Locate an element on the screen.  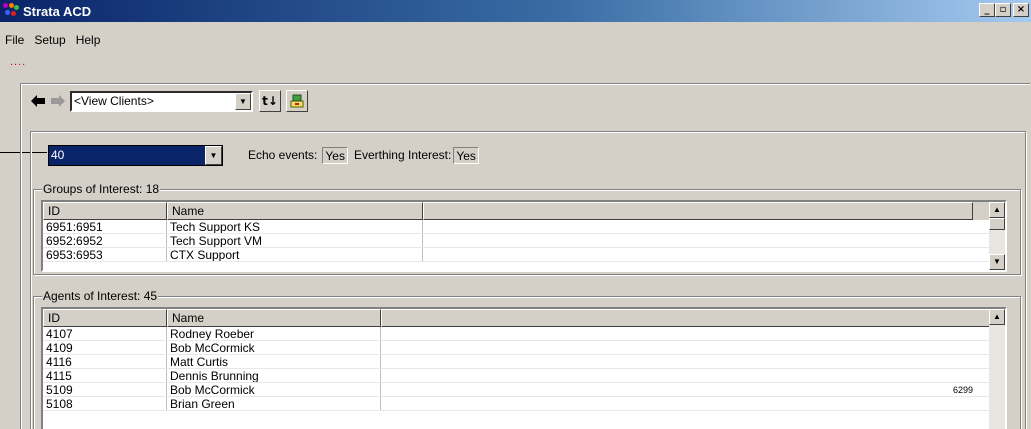
table-row: 4107 Rodney Roeber is located at coordinates (524, 334).